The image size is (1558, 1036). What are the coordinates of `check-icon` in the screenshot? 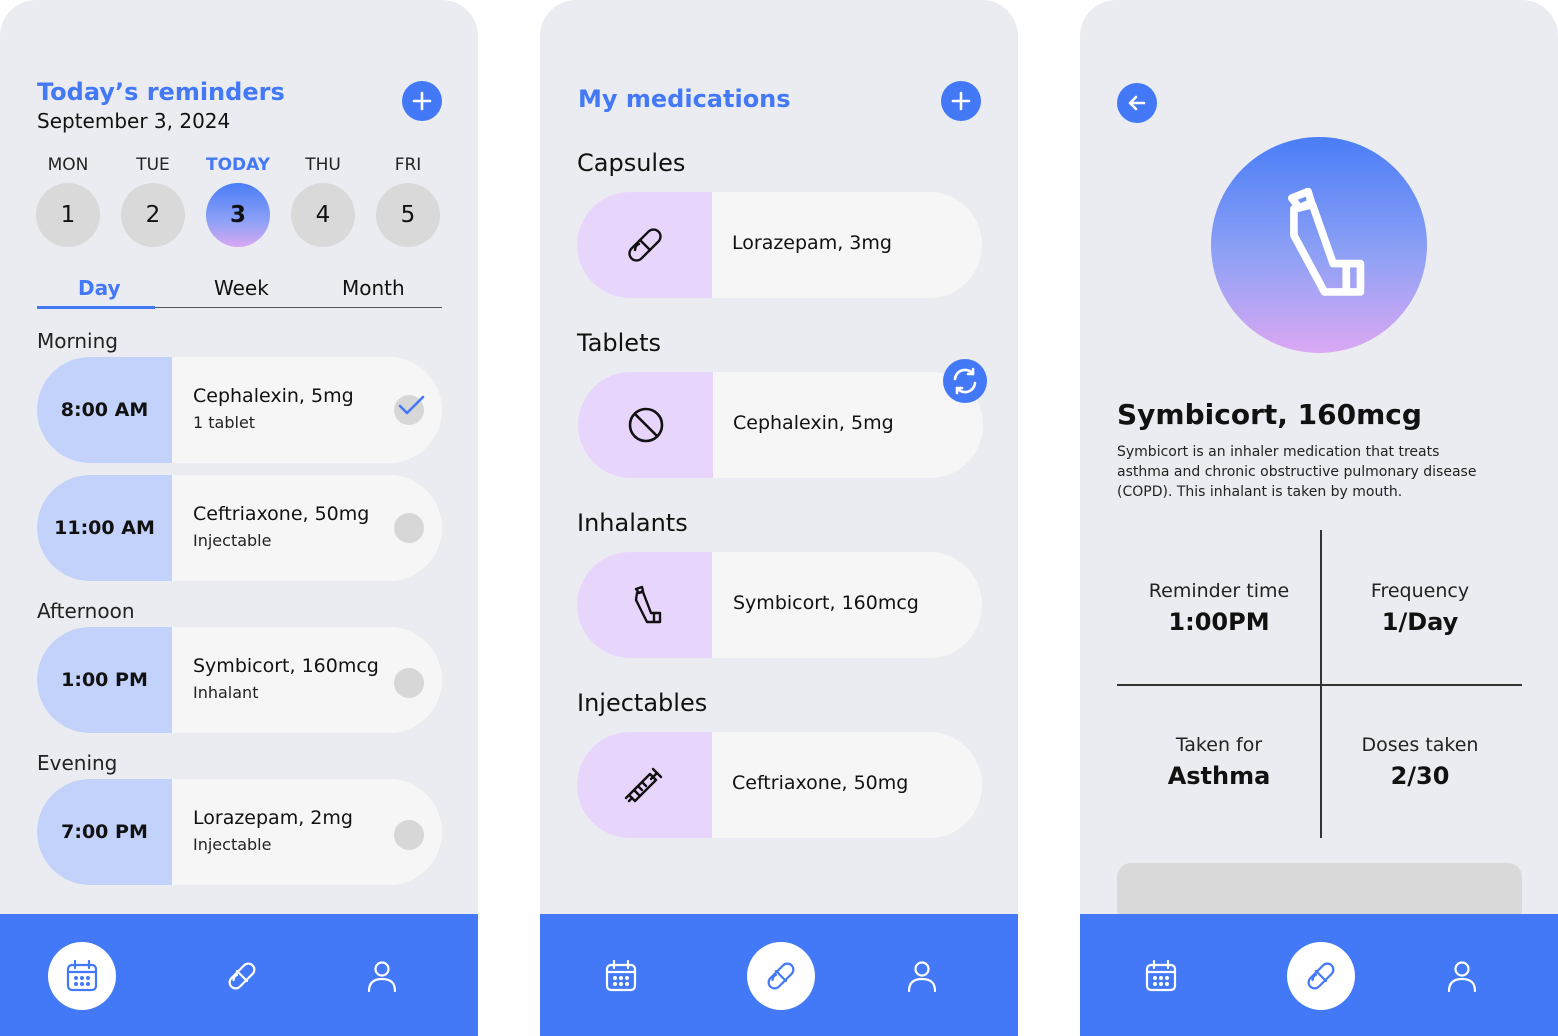 It's located at (411, 405).